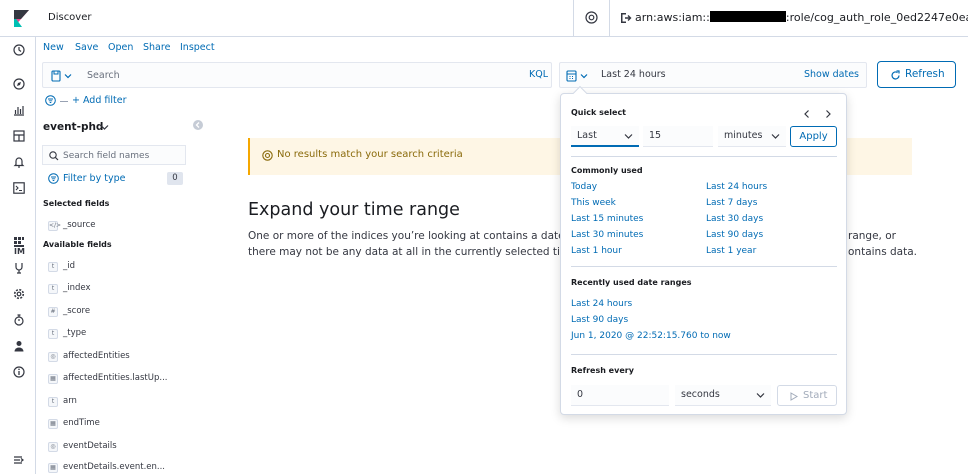 Image resolution: width=968 pixels, height=474 pixels. I want to click on commonly-used-link: Last 30 minutes, so click(607, 235).